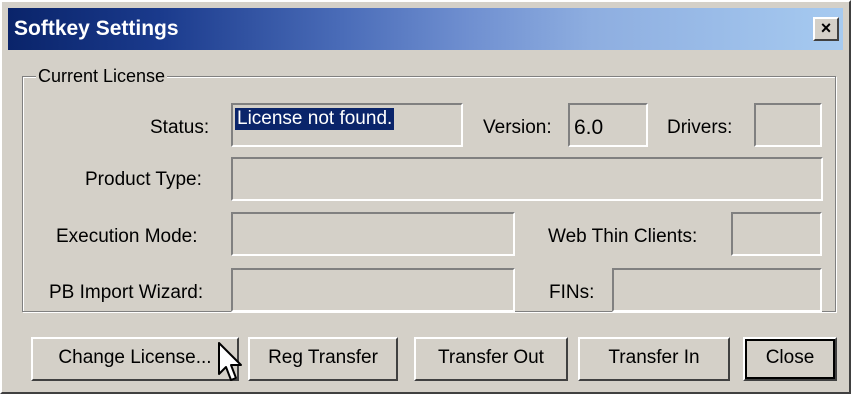 The width and height of the screenshot is (851, 394). I want to click on product-type-field, so click(527, 179).